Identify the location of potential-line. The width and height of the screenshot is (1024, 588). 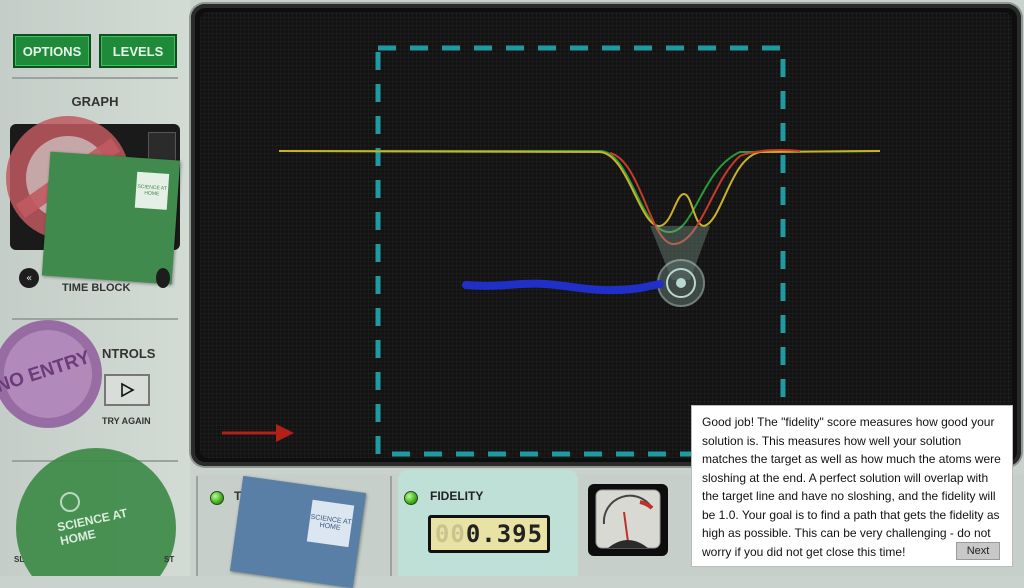
(579, 189).